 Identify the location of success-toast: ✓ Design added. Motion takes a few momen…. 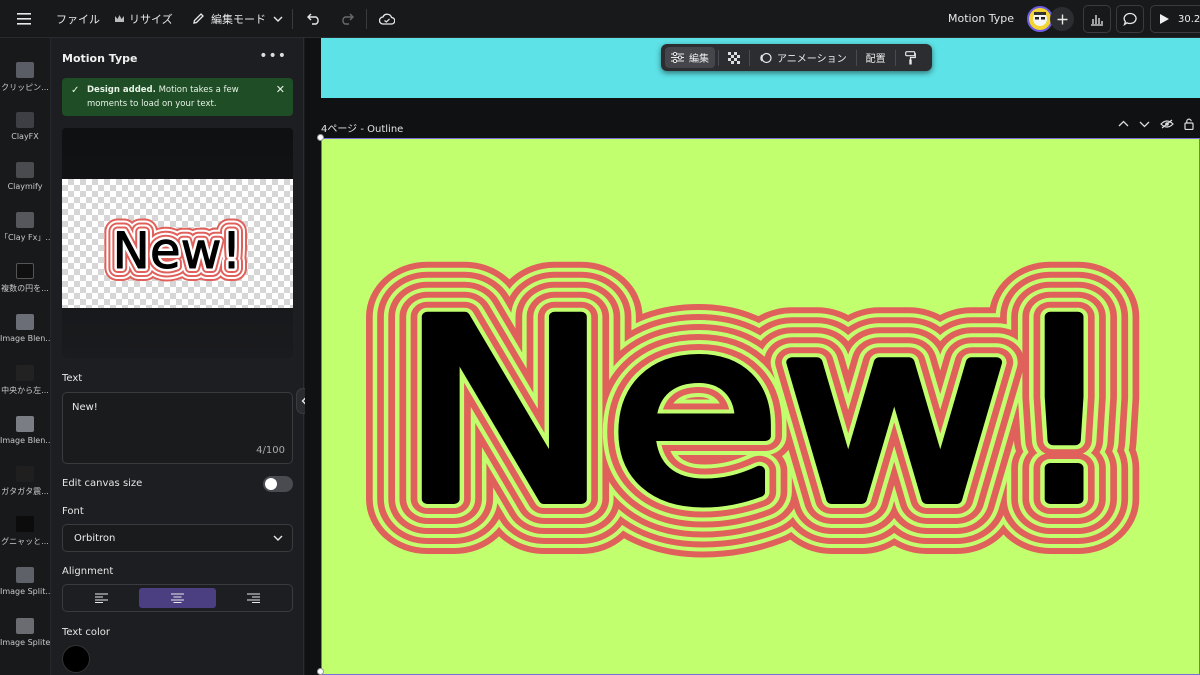
(177, 97).